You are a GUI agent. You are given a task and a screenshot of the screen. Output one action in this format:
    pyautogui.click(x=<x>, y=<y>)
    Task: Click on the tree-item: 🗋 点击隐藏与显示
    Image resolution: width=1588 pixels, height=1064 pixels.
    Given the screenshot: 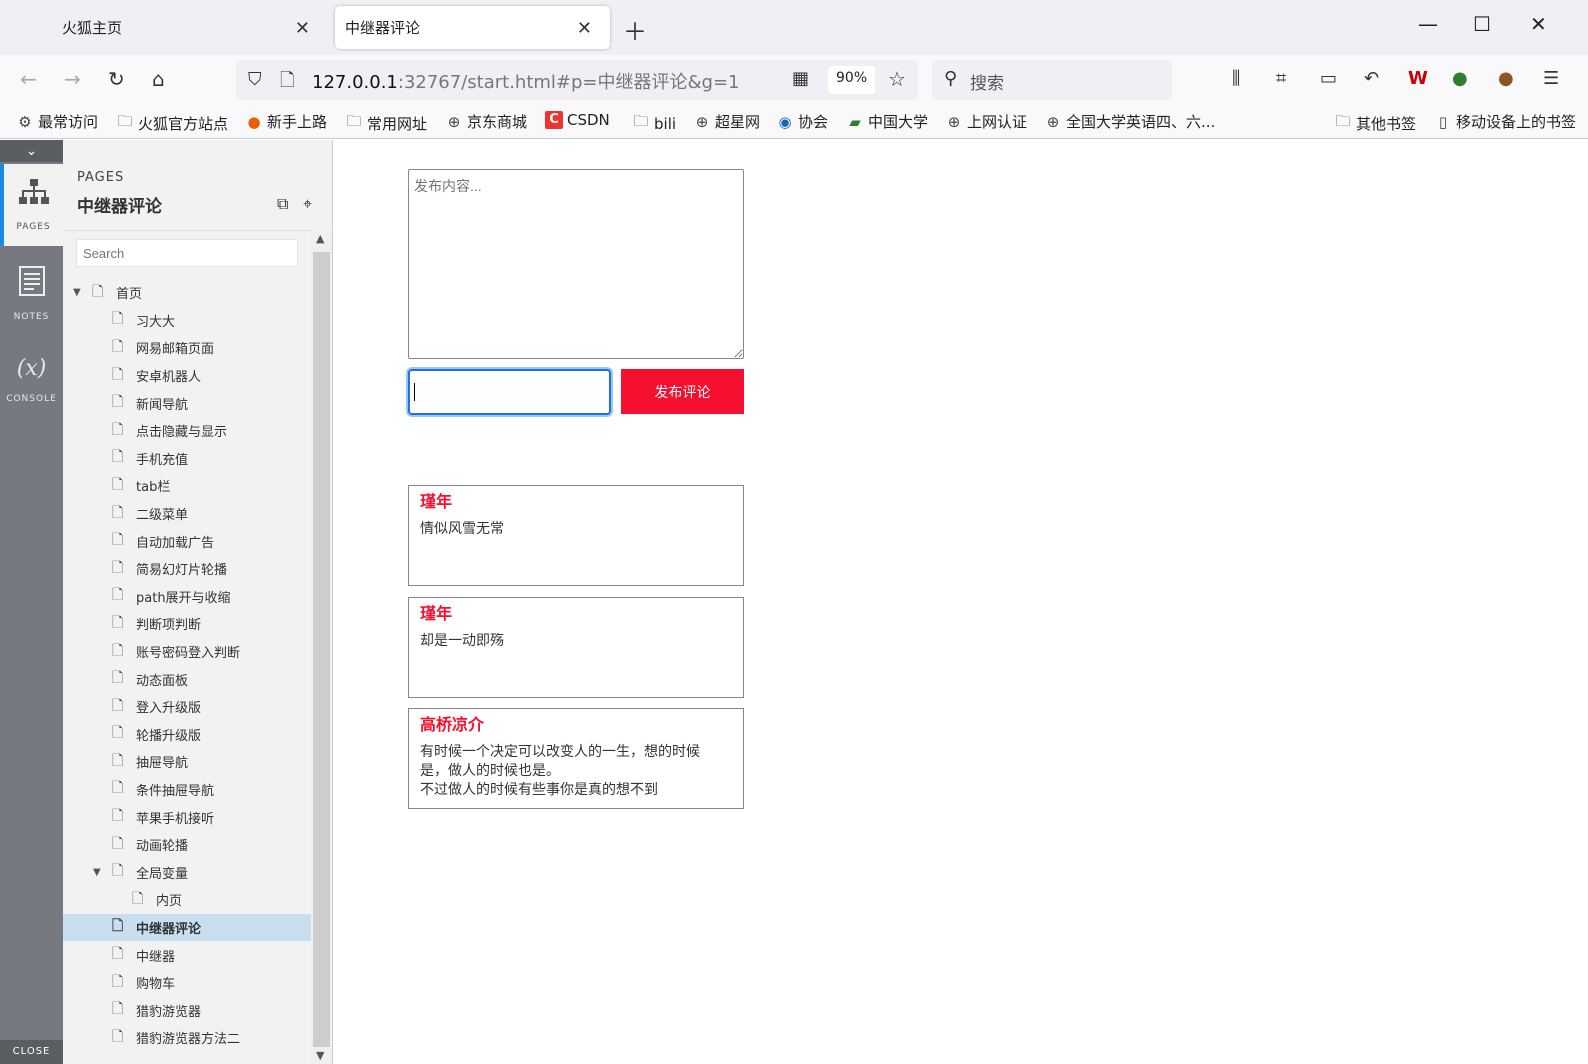 What is the action you would take?
    pyautogui.click(x=187, y=431)
    